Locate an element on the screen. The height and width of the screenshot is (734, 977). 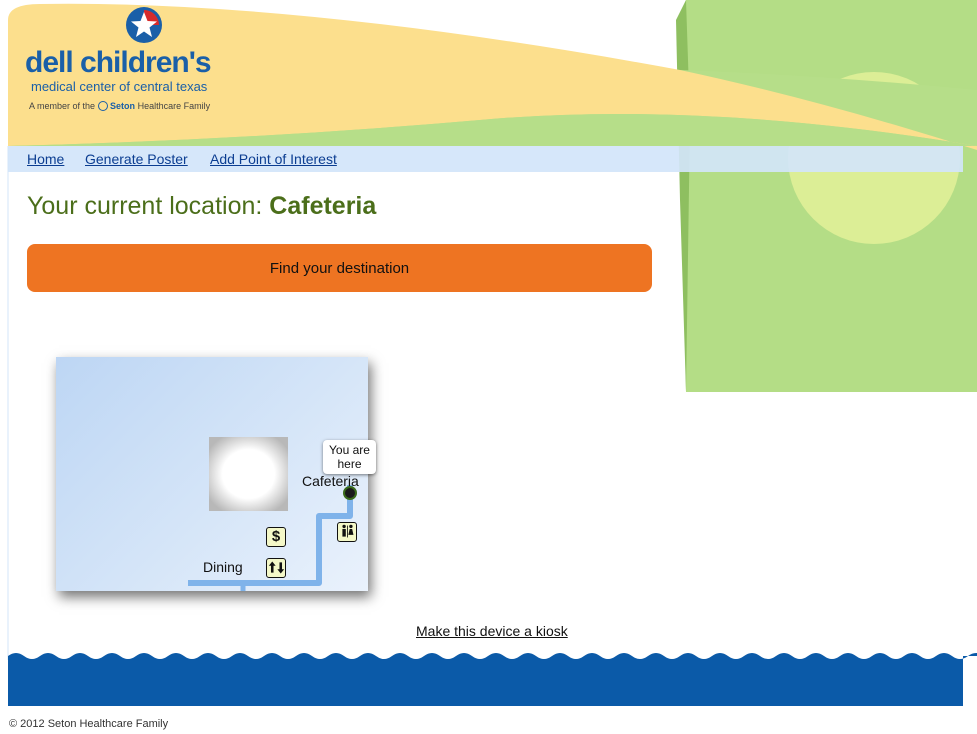
location-name: Cafeteria is located at coordinates (323, 206).